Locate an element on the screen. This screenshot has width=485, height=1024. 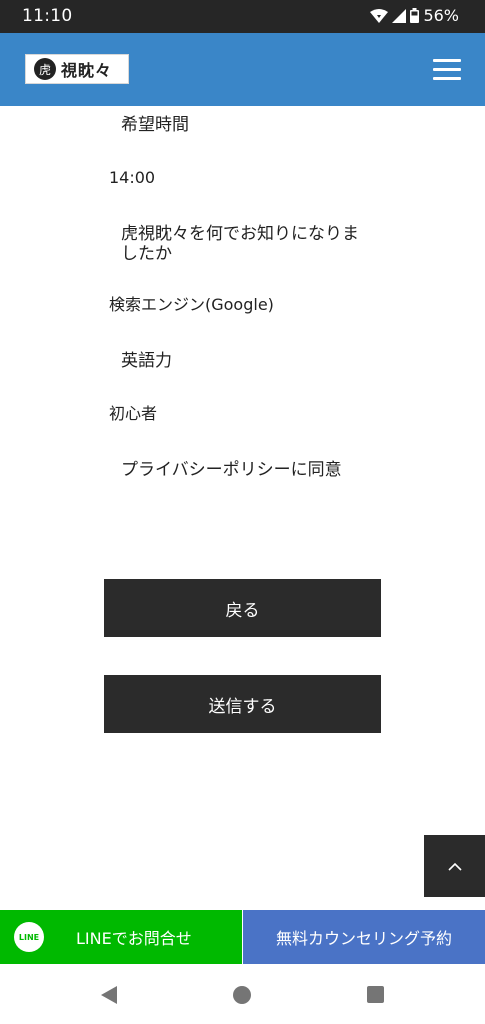
back-button: 戻る is located at coordinates (242, 608).